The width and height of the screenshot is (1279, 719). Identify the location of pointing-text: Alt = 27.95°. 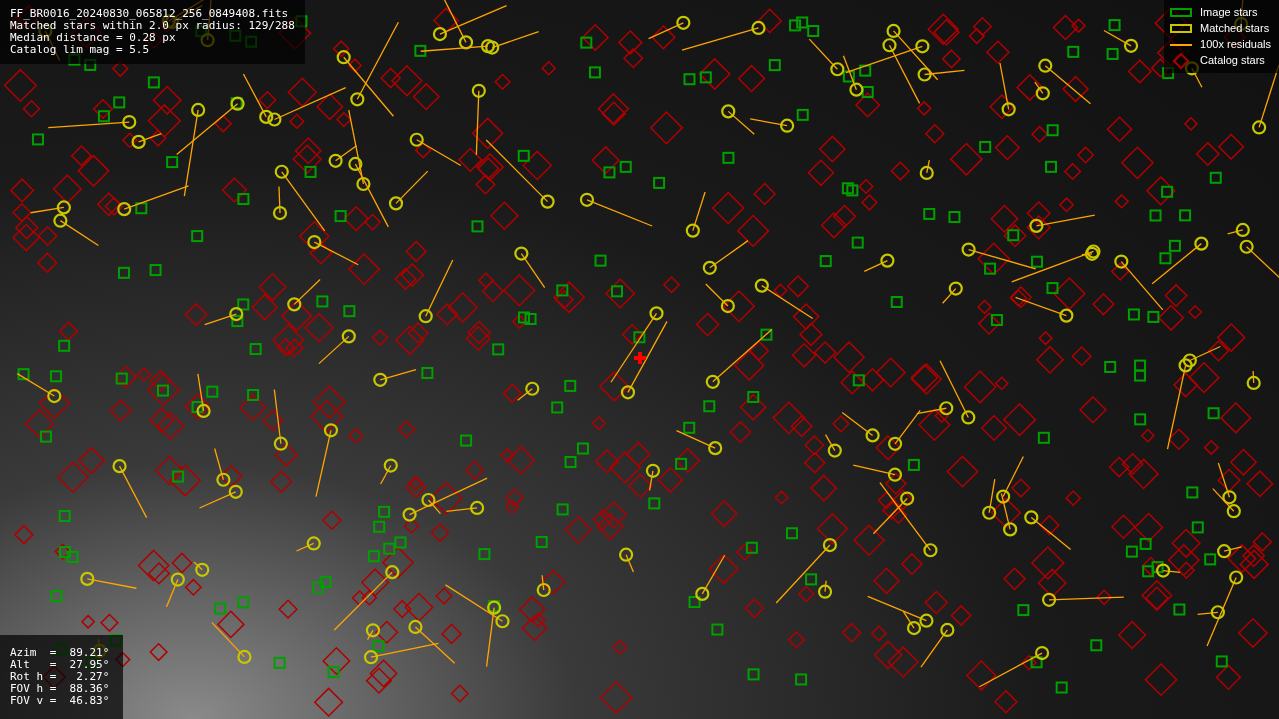
(60, 665).